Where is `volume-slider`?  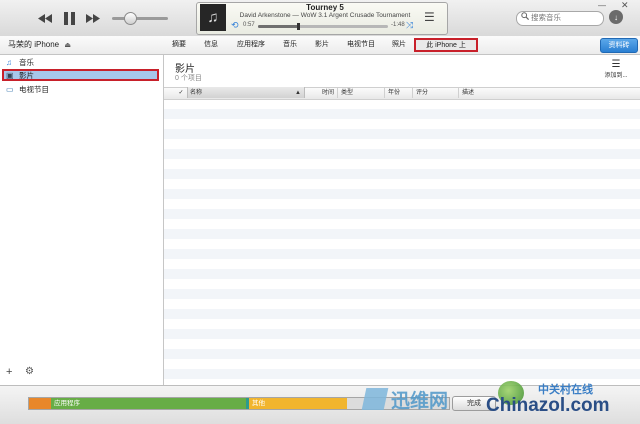 volume-slider is located at coordinates (140, 18).